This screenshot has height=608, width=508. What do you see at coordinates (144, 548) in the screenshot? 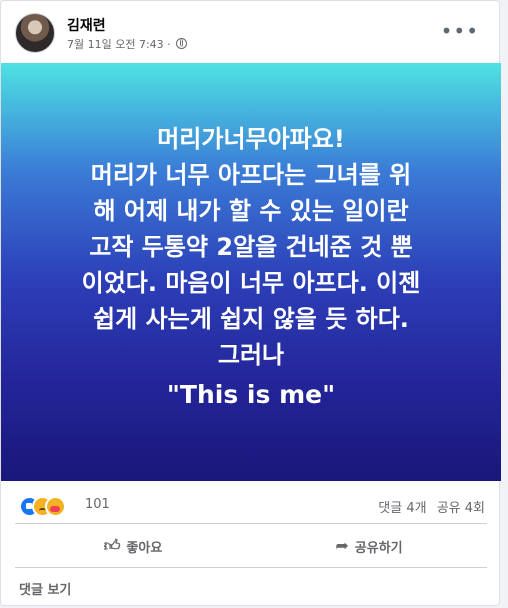
I see `like-label: 좋아요` at bounding box center [144, 548].